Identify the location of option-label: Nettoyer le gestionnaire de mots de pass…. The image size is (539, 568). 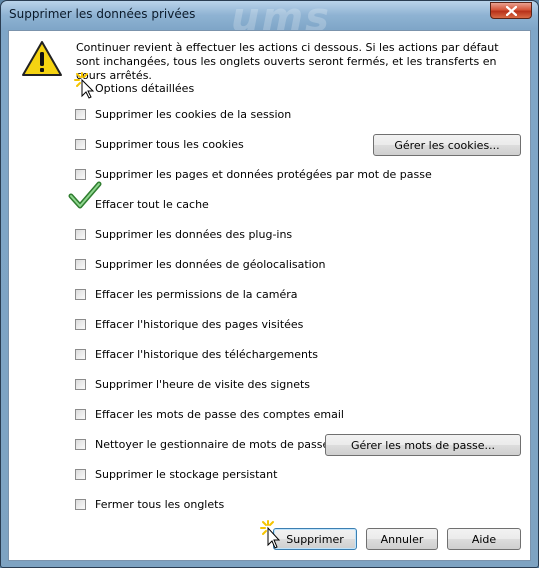
(212, 444).